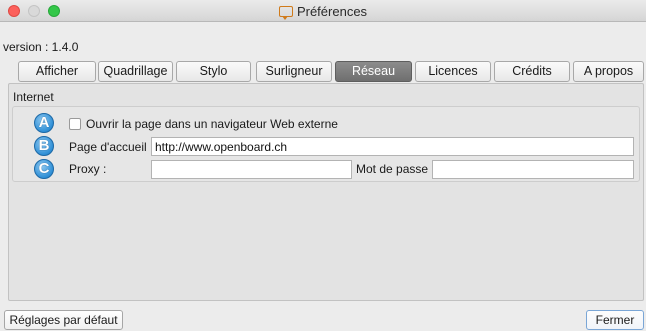  I want to click on badge-a-icon: A, so click(44, 123).